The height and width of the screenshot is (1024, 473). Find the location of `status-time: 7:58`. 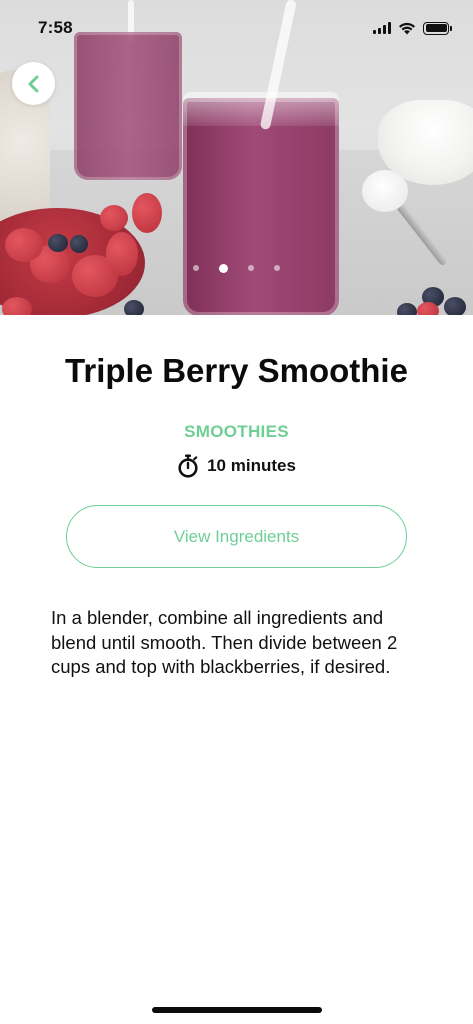

status-time: 7:58 is located at coordinates (55, 27).